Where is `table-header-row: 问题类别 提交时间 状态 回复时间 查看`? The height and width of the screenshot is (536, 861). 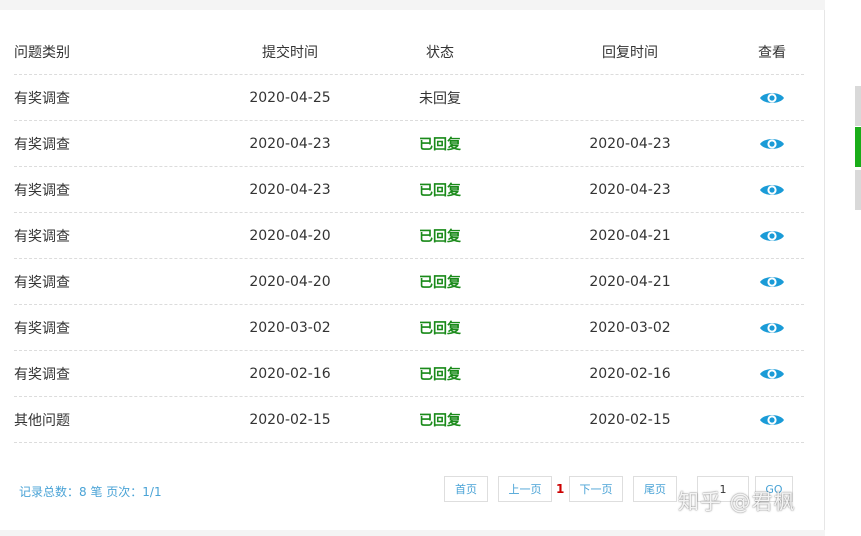
table-header-row: 问题类别 提交时间 状态 回复时间 查看 is located at coordinates (409, 52).